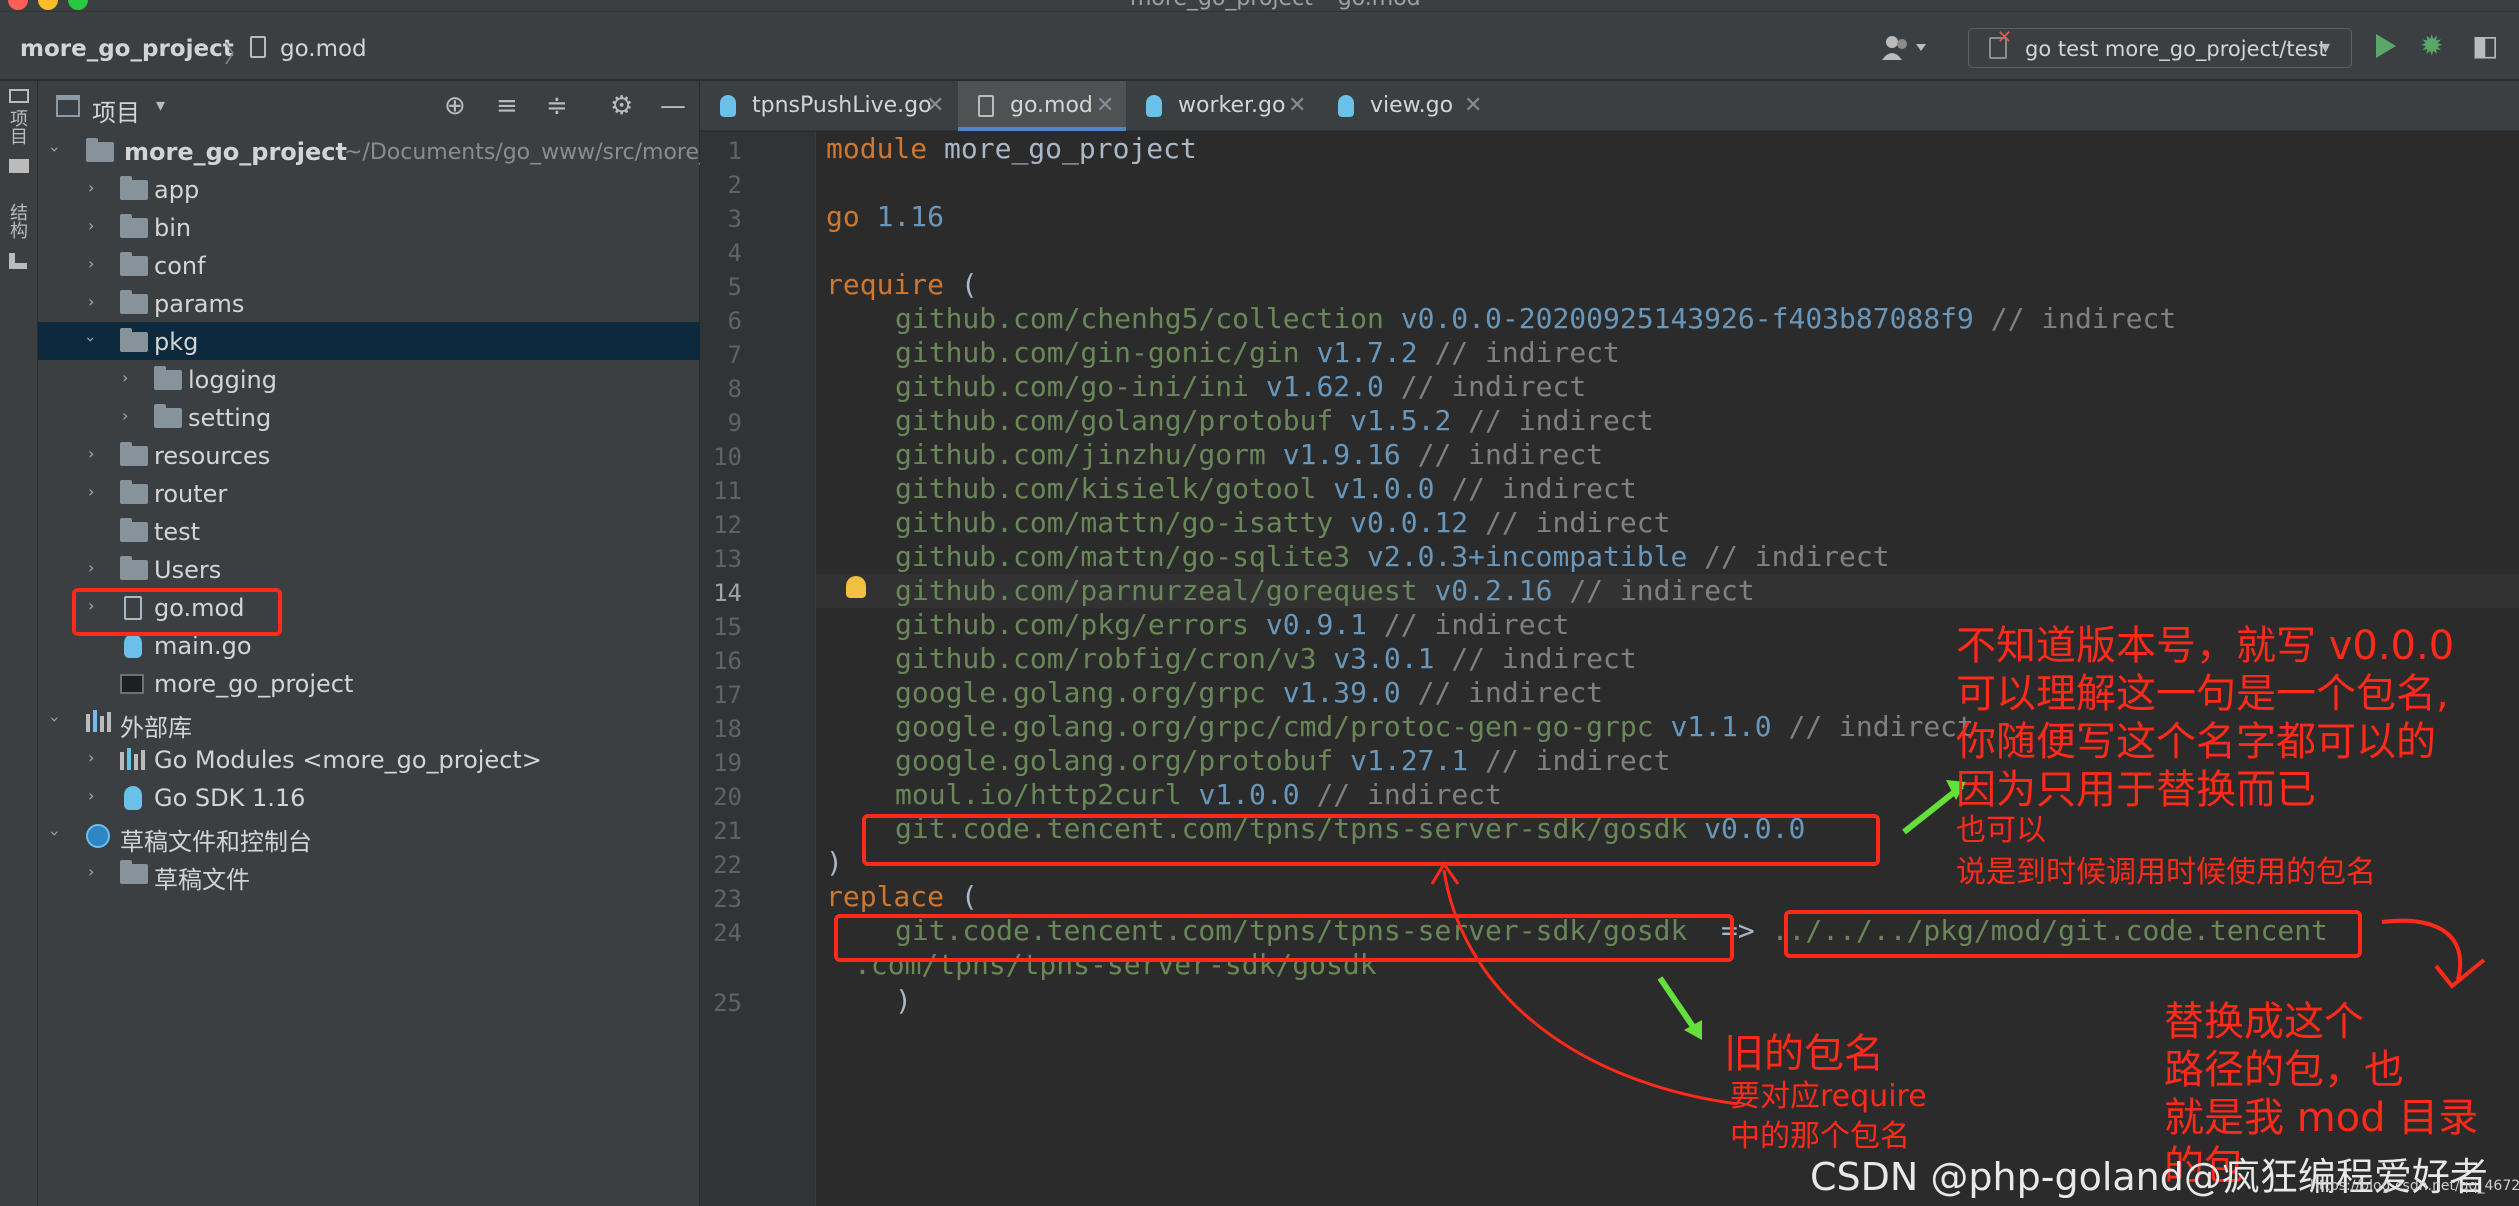  I want to click on tree-item-params: › params, so click(369, 303).